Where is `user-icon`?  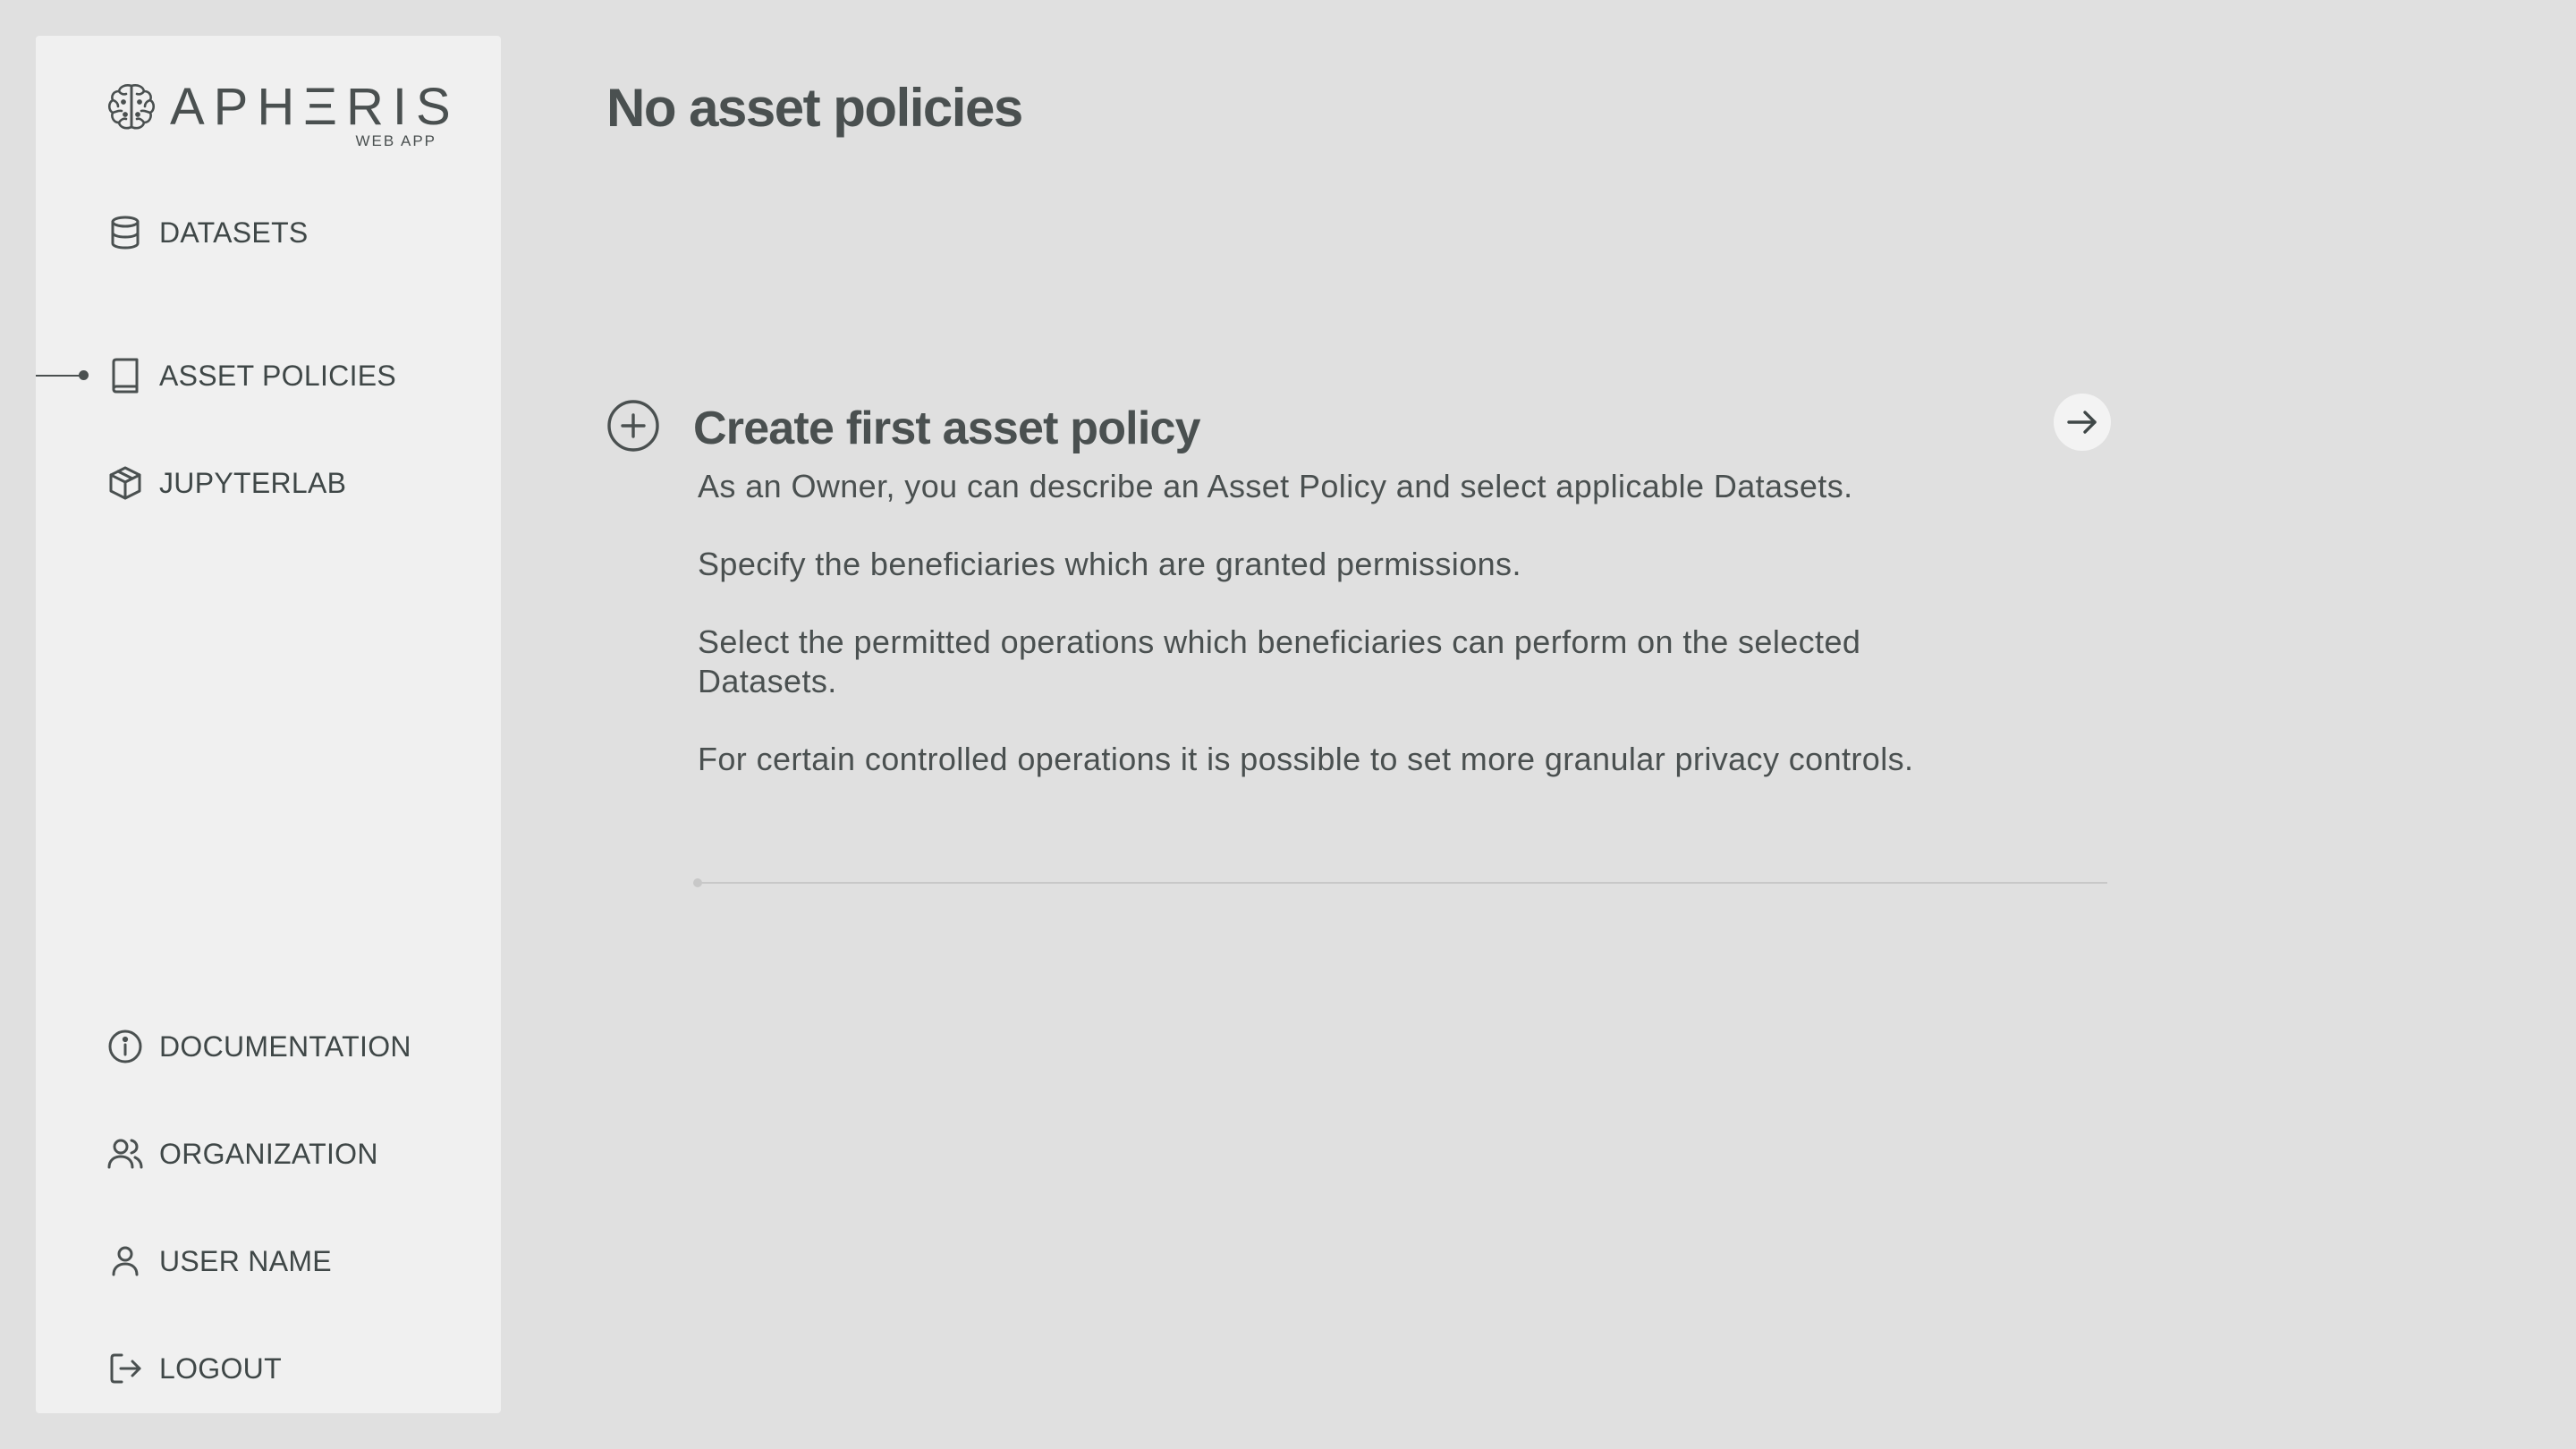 user-icon is located at coordinates (125, 1261).